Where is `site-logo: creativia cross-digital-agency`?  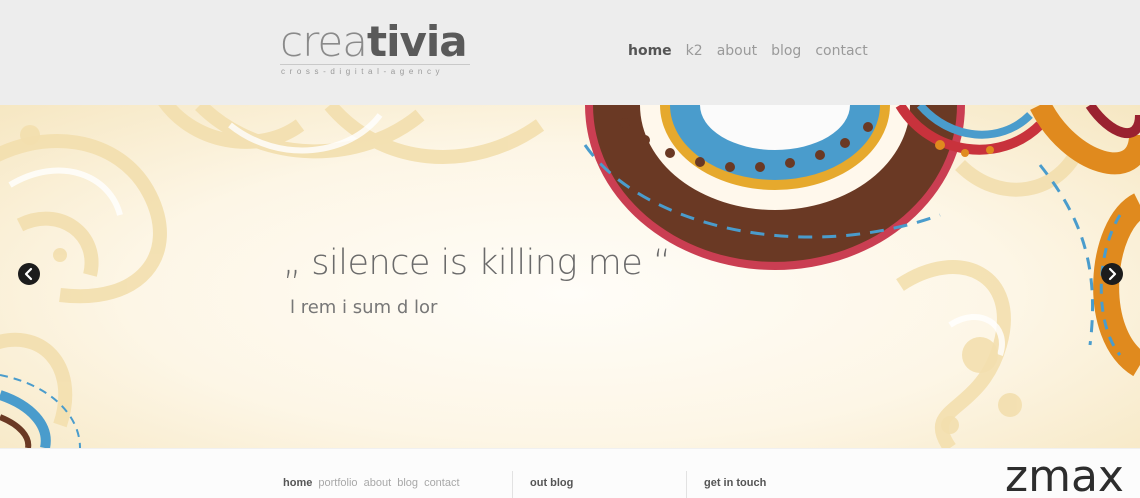
site-logo: creativia cross-digital-agency is located at coordinates (375, 46).